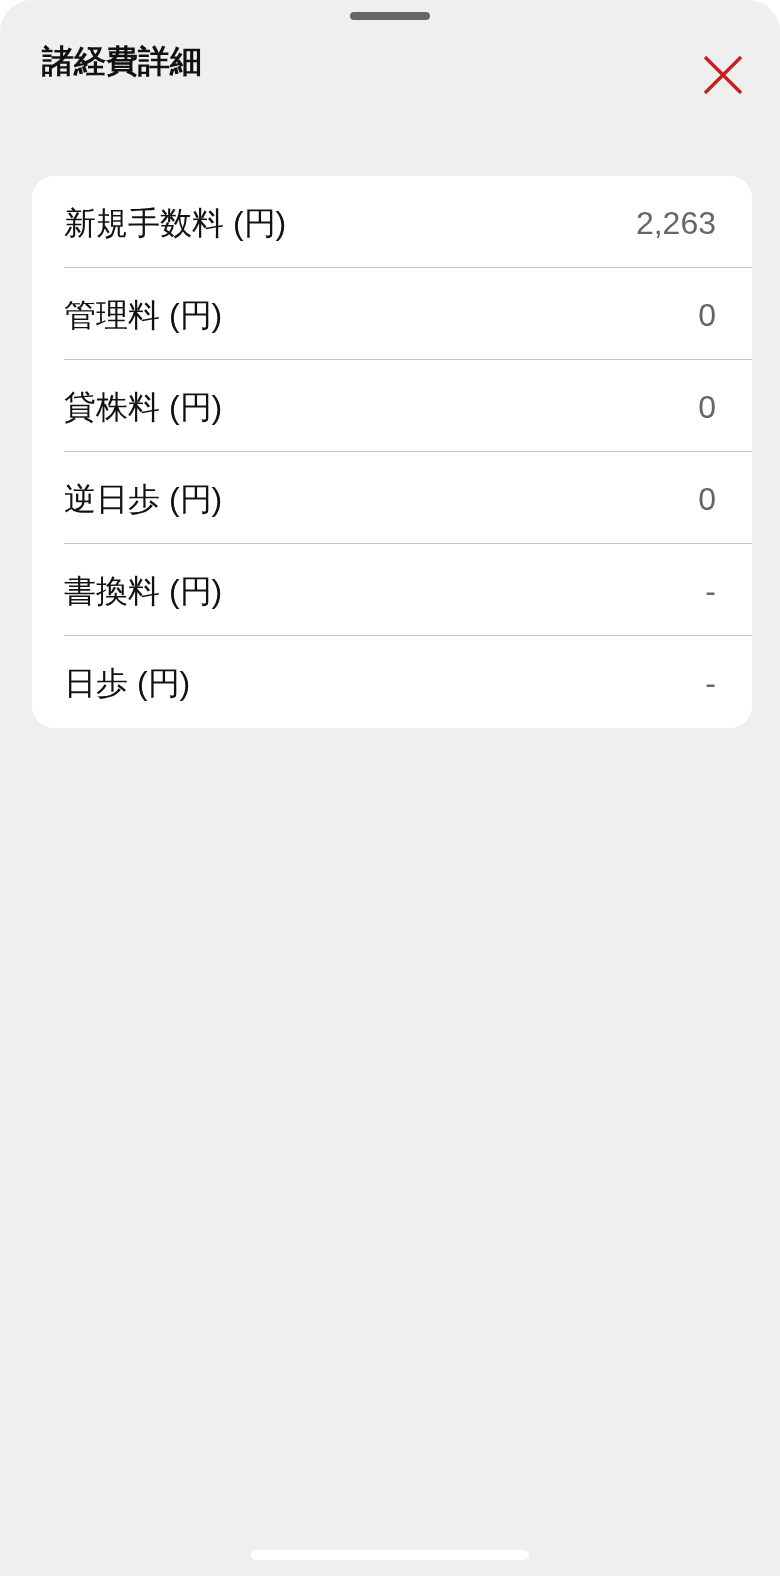  Describe the element at coordinates (127, 683) in the screenshot. I see `fee-label: 日歩 (円)` at that location.